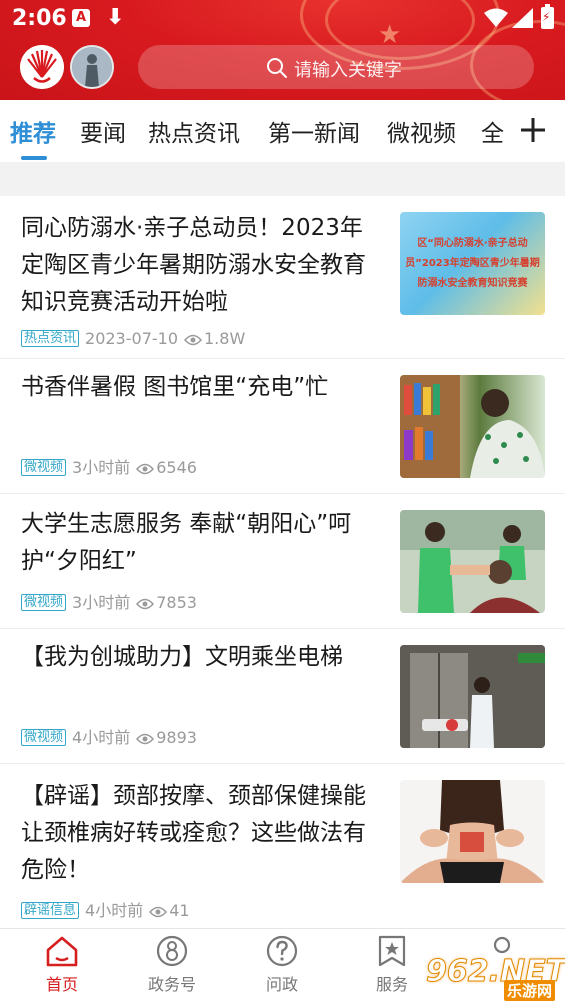 This screenshot has height=1004, width=565. What do you see at coordinates (314, 131) in the screenshot?
I see `tab-first-news: 第一新闻` at bounding box center [314, 131].